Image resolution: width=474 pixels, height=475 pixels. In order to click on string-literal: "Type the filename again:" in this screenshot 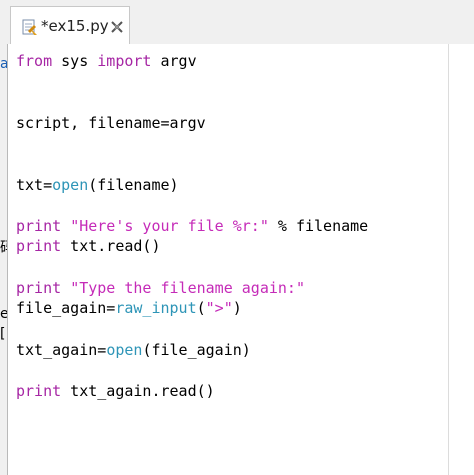, I will do `click(187, 288)`.